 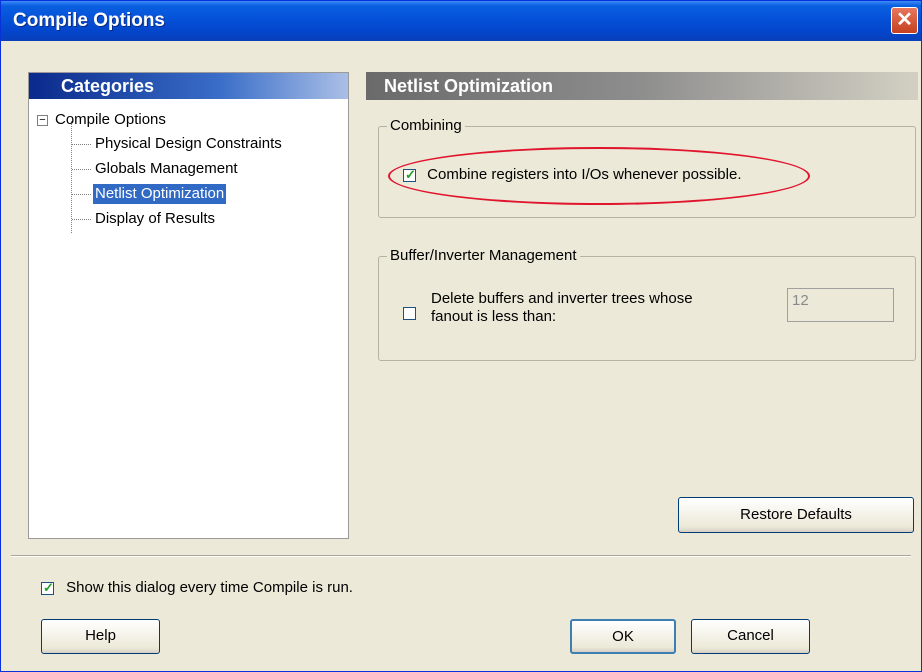 I want to click on delete-buffers-checkbox, so click(x=409, y=313).